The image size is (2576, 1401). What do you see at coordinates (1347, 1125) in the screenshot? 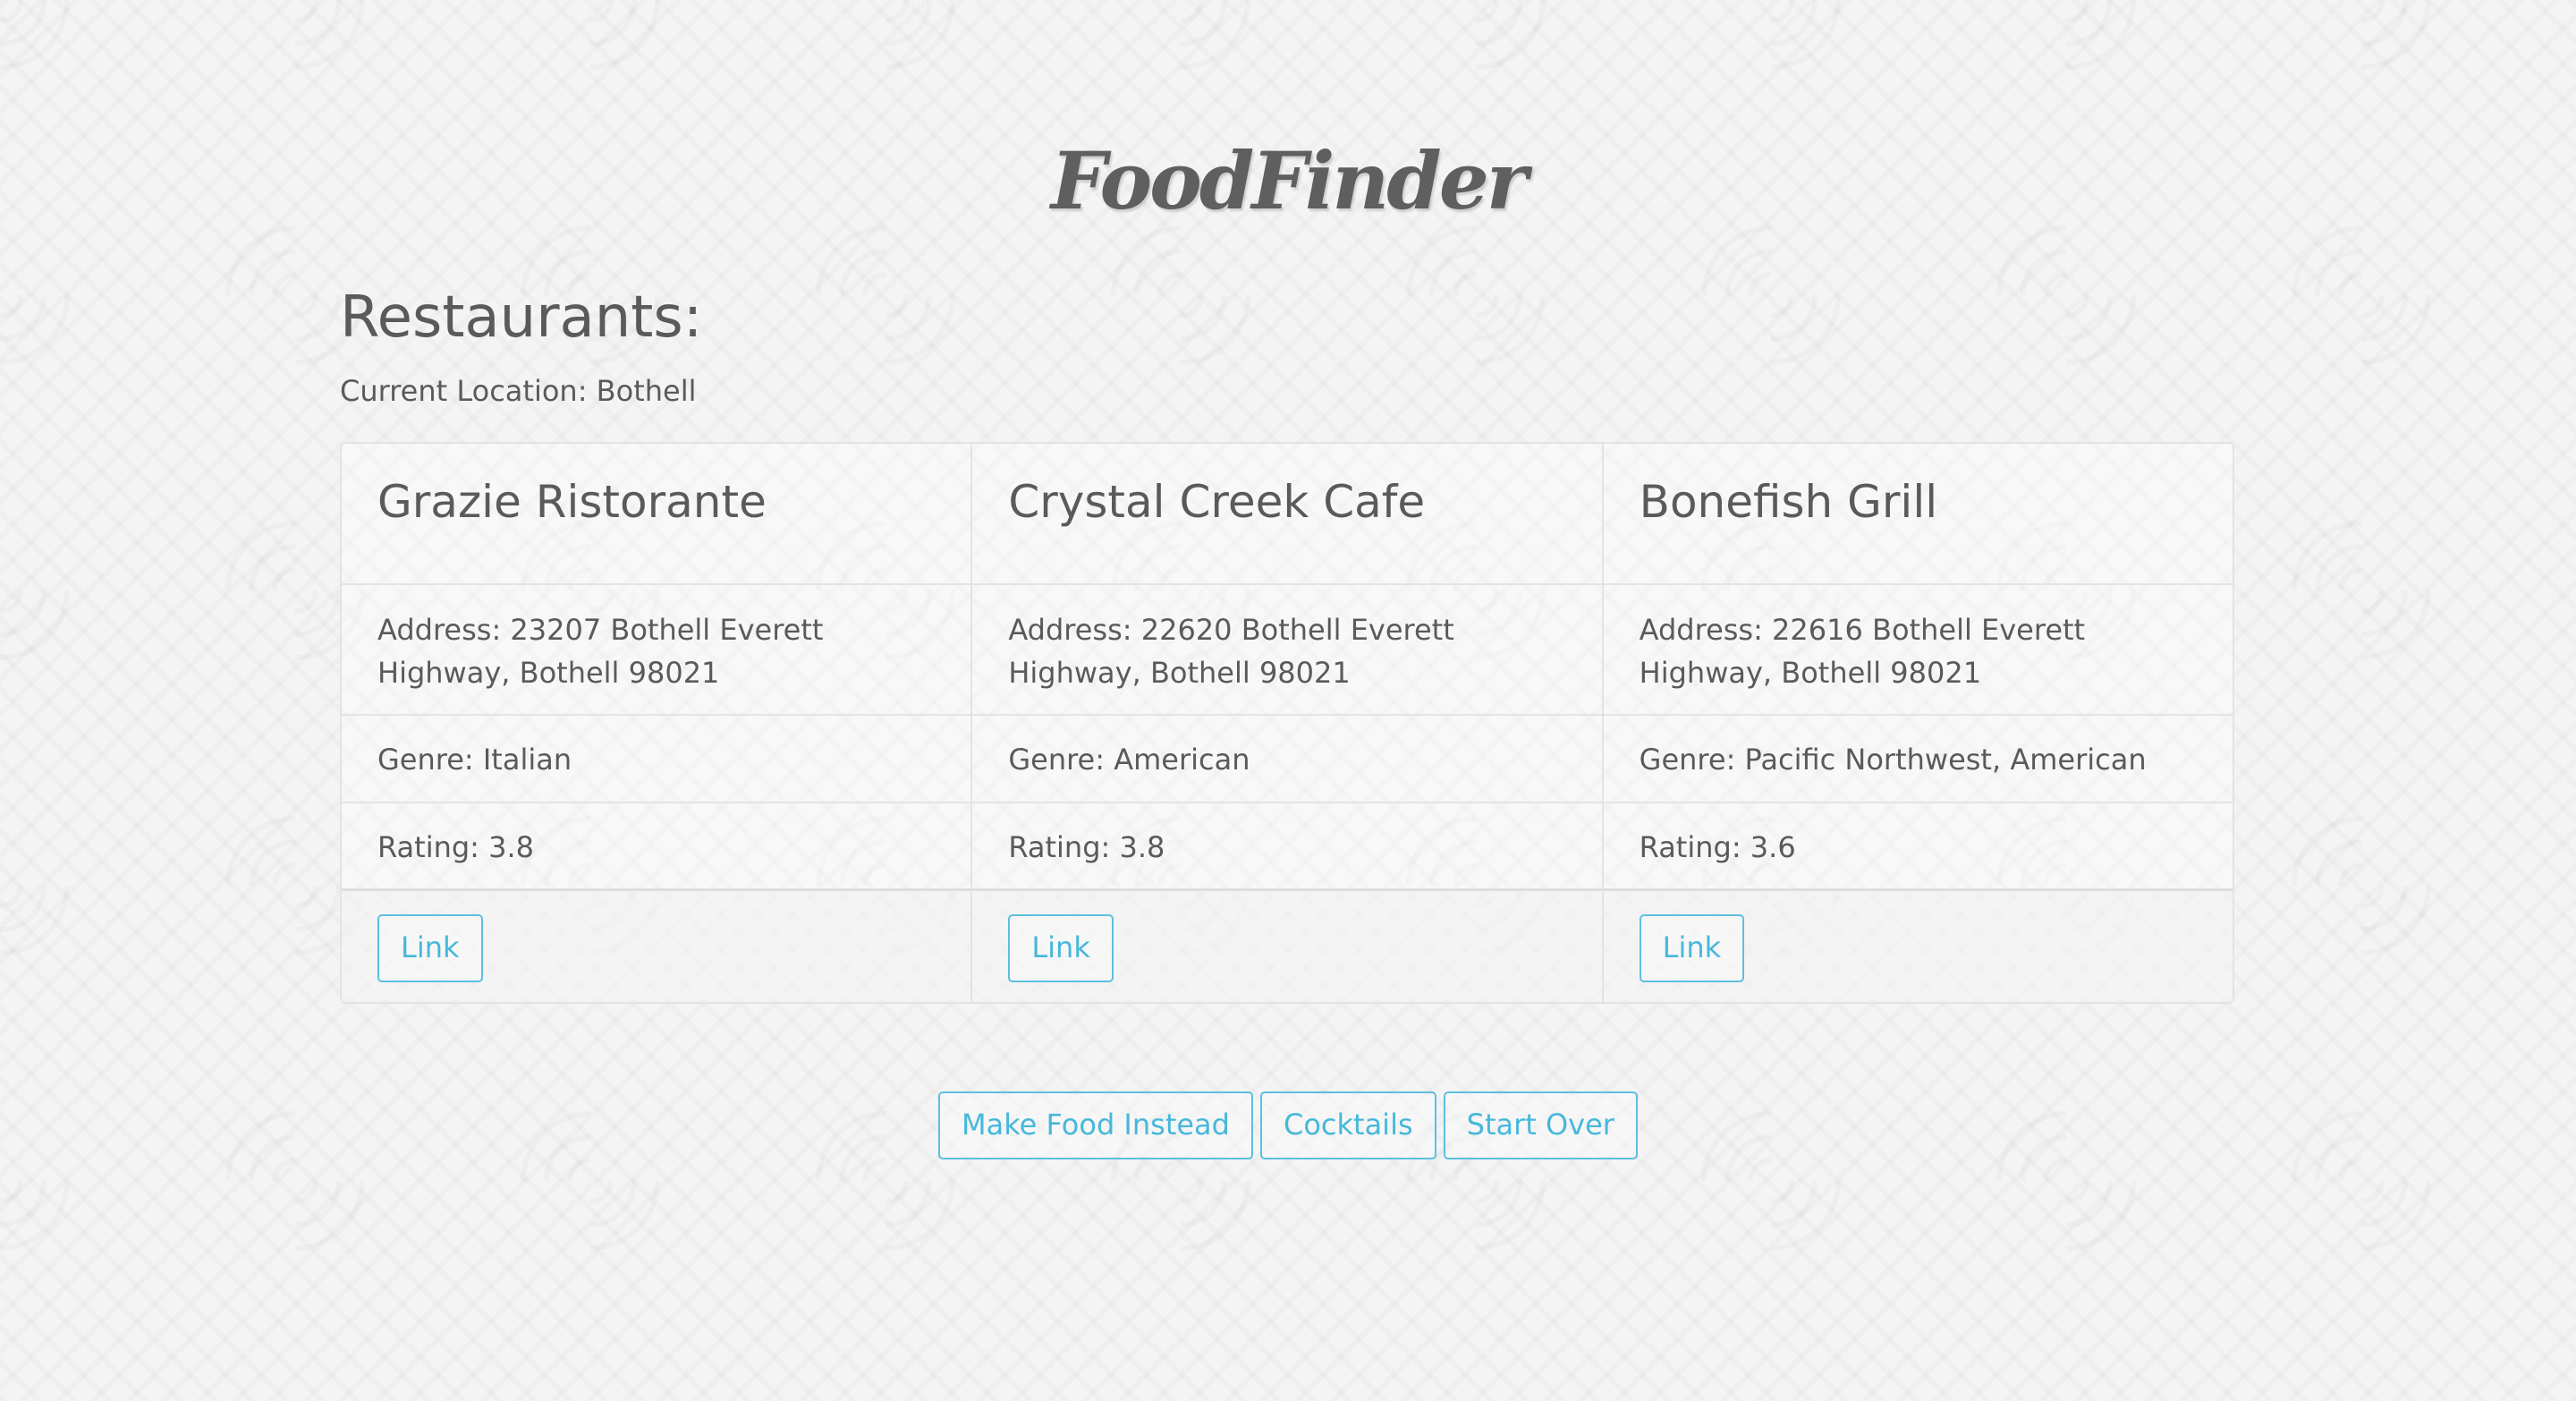
I see `cocktails-button: Cocktails` at bounding box center [1347, 1125].